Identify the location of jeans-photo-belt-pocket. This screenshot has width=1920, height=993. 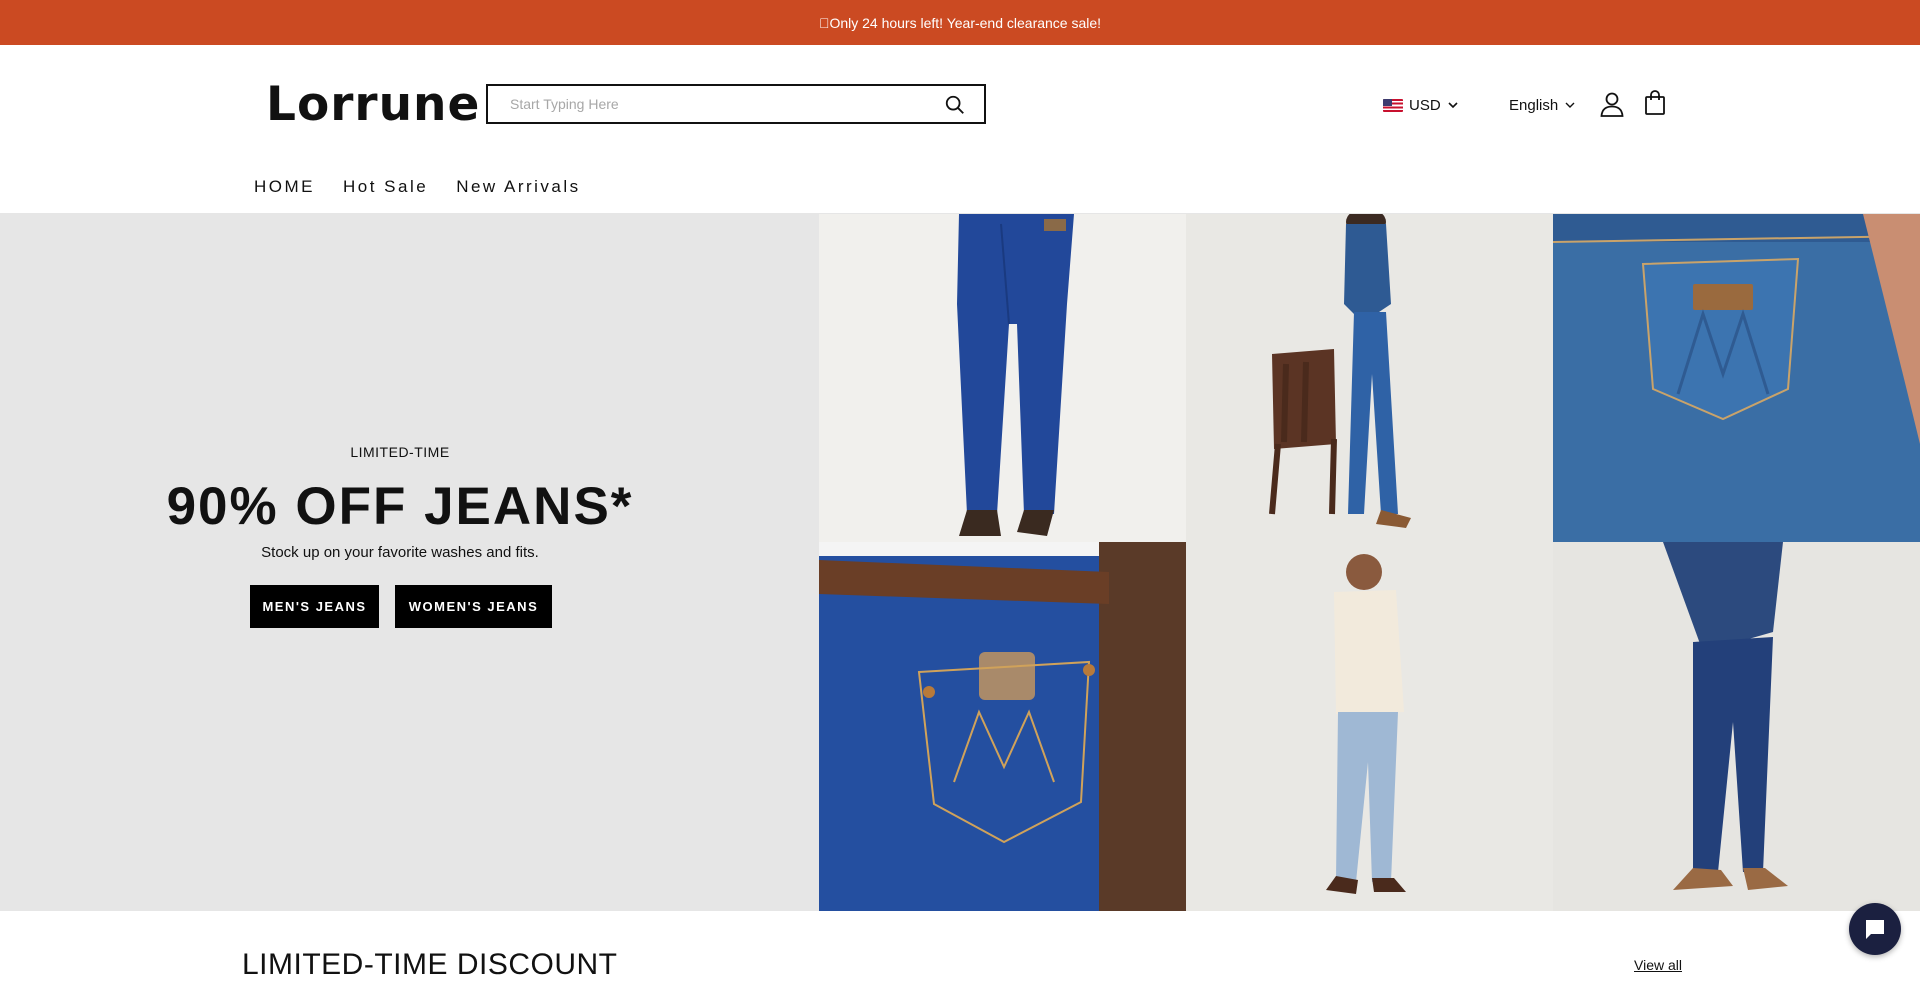
(1002, 726).